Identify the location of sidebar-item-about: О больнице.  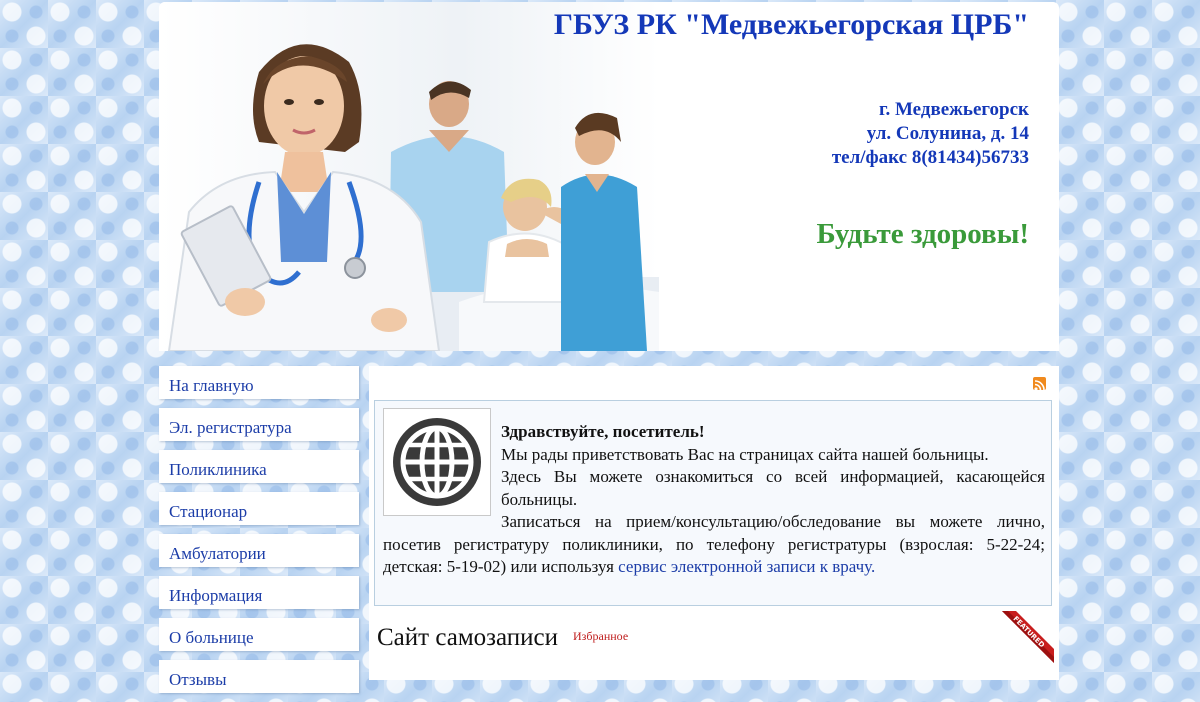
(259, 634).